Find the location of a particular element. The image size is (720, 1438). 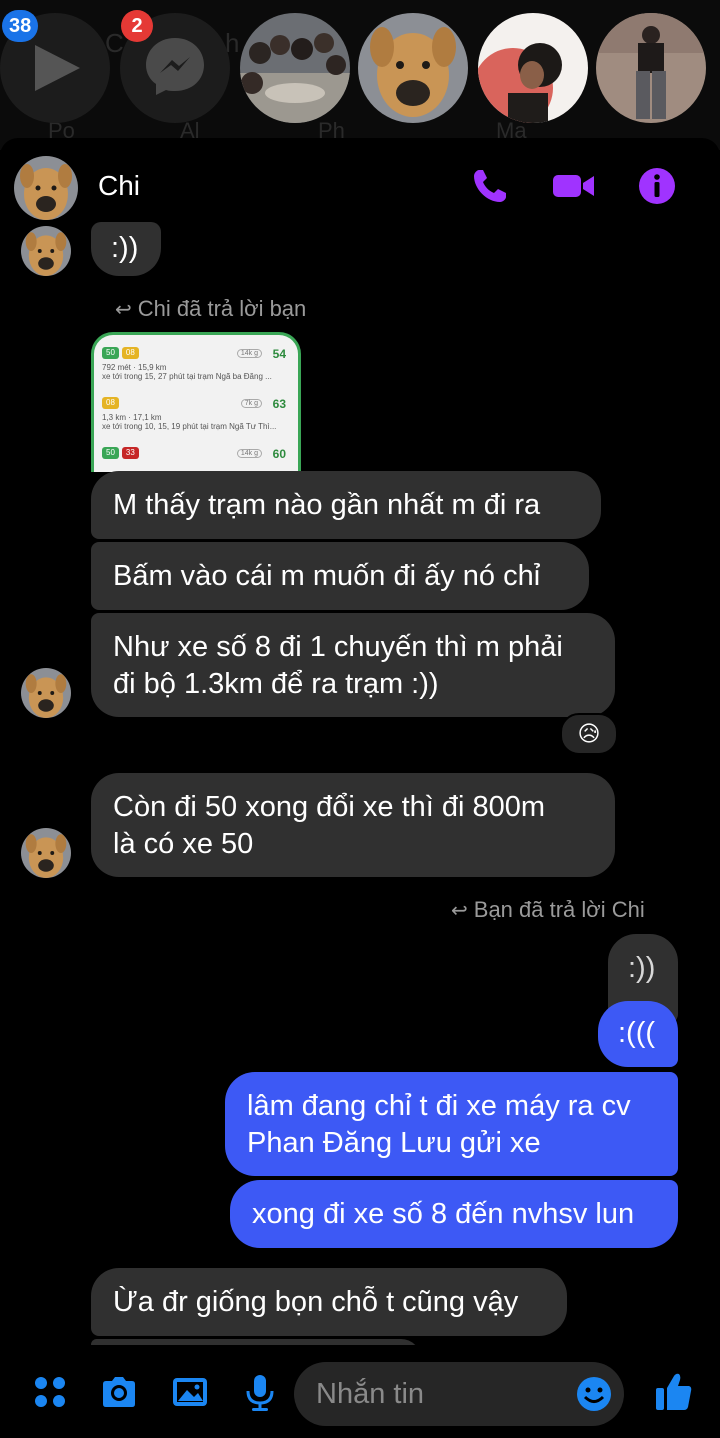

message-line: là có xe 50 is located at coordinates (183, 844).